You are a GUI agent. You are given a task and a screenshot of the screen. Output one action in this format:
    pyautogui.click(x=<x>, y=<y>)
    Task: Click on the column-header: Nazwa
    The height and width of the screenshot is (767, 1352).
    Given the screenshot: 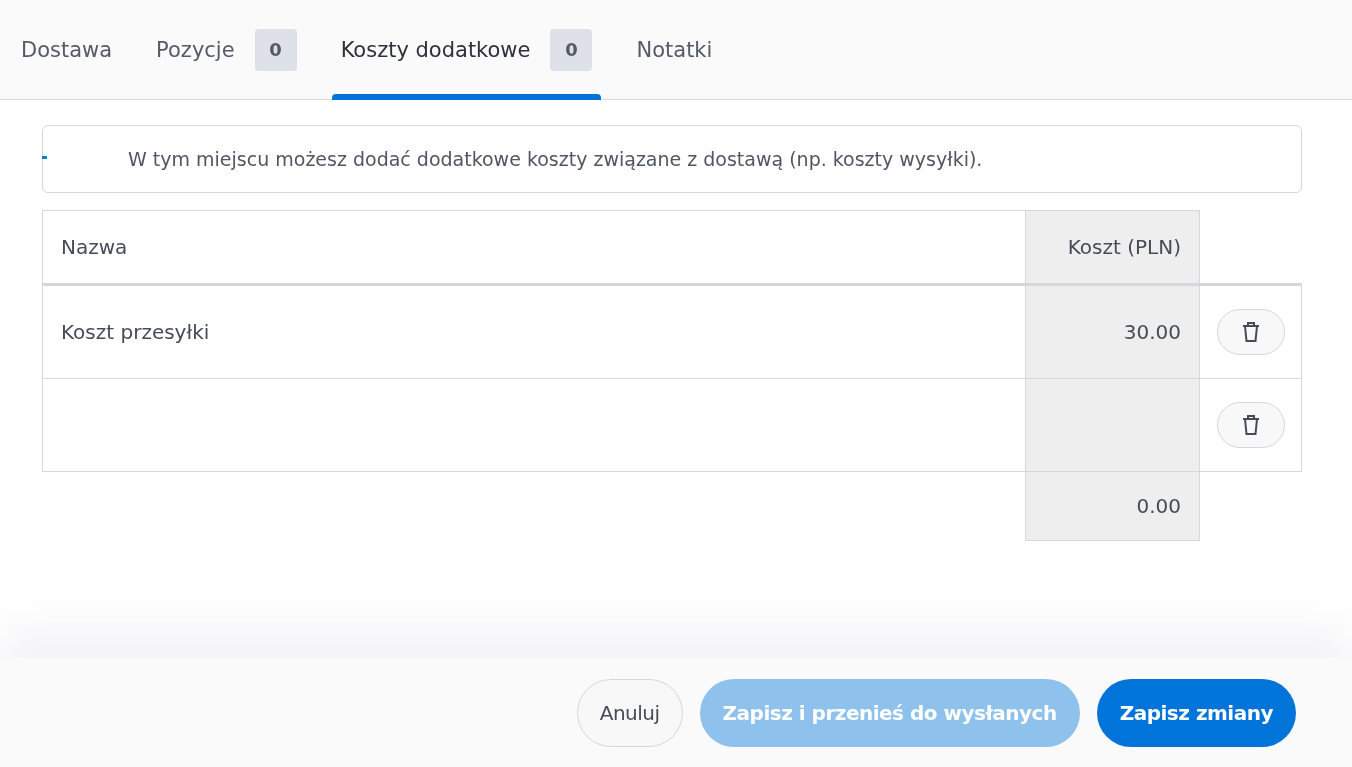 What is the action you would take?
    pyautogui.click(x=533, y=248)
    